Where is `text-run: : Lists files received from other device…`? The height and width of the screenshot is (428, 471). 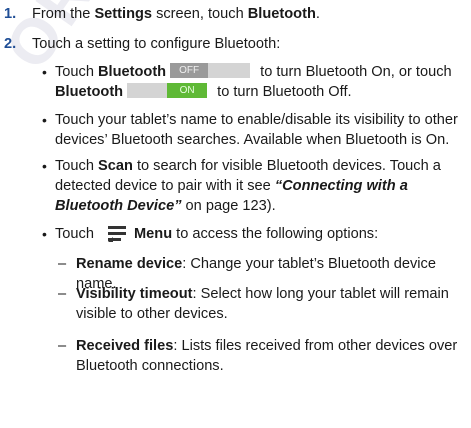
text-run: : Lists files received from other device… is located at coordinates (315, 346).